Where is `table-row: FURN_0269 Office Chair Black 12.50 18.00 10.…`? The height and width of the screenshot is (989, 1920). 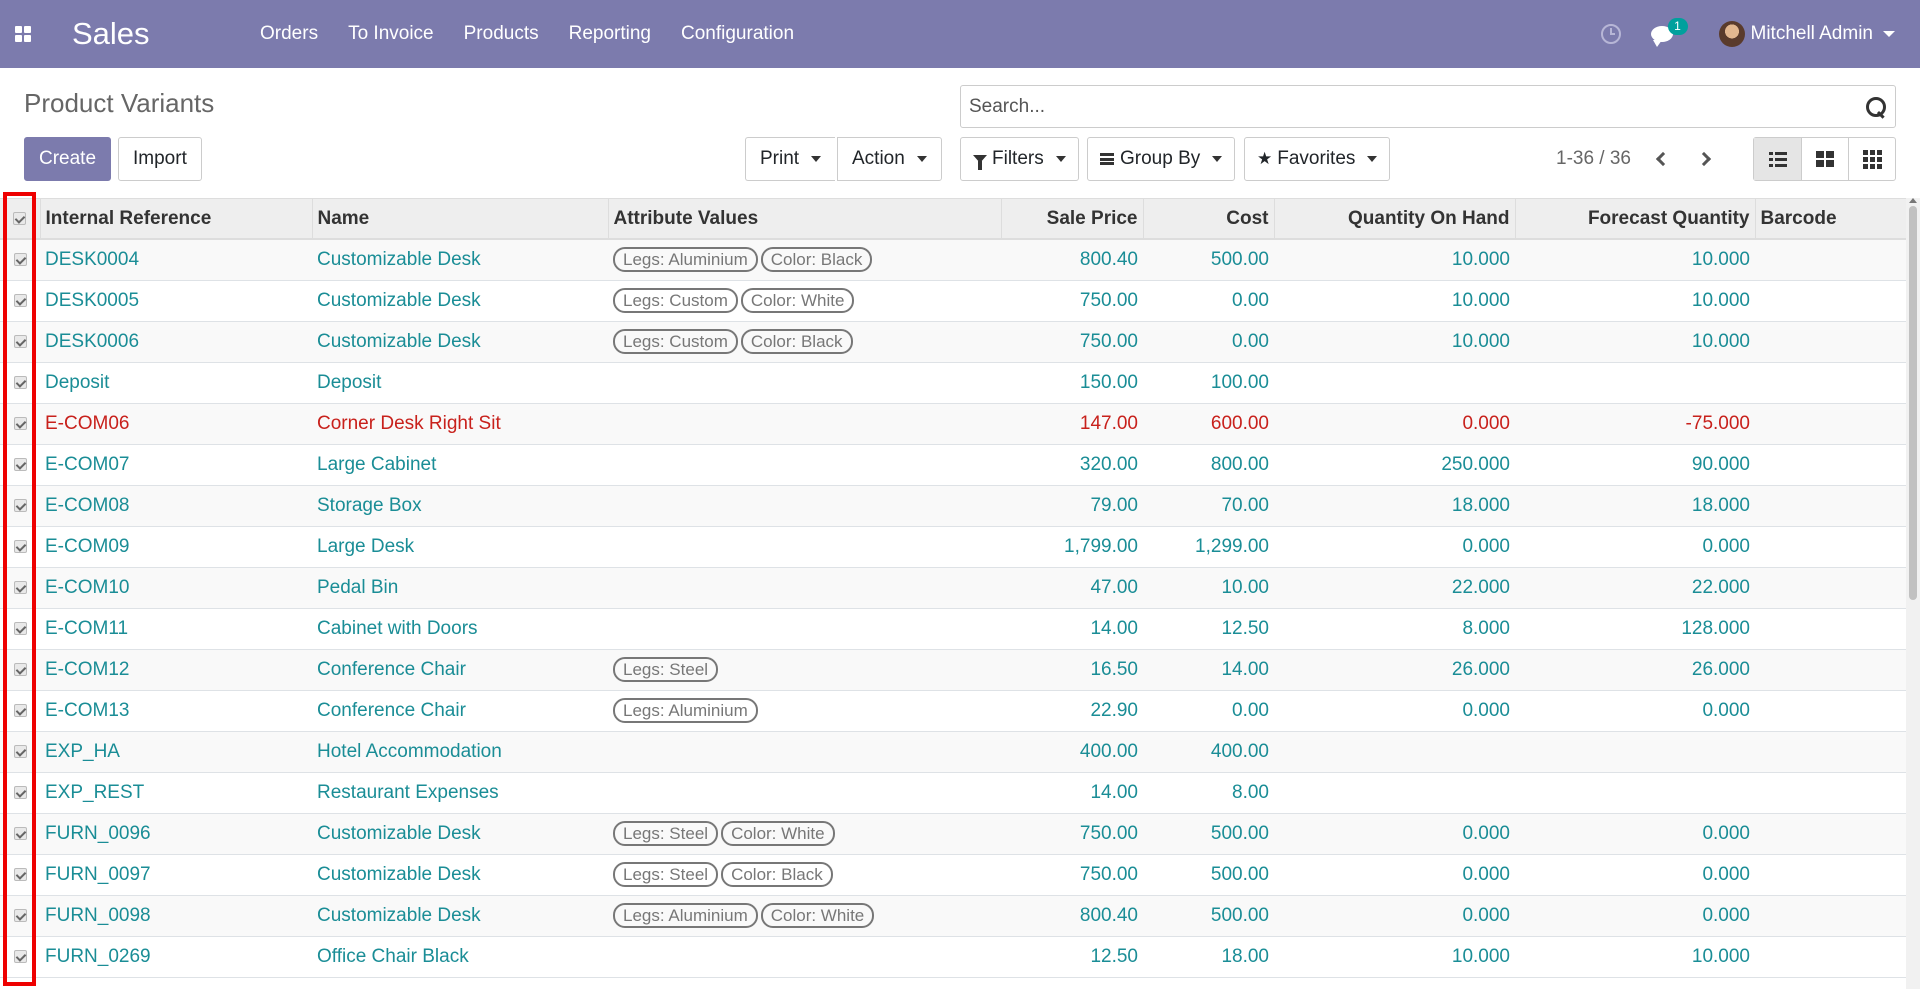 table-row: FURN_0269 Office Chair Black 12.50 18.00 10.… is located at coordinates (953, 957).